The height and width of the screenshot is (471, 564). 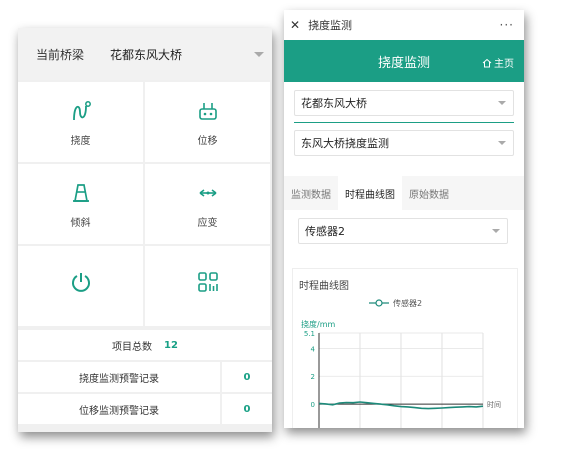 What do you see at coordinates (81, 111) in the screenshot?
I see `deflection-icon` at bounding box center [81, 111].